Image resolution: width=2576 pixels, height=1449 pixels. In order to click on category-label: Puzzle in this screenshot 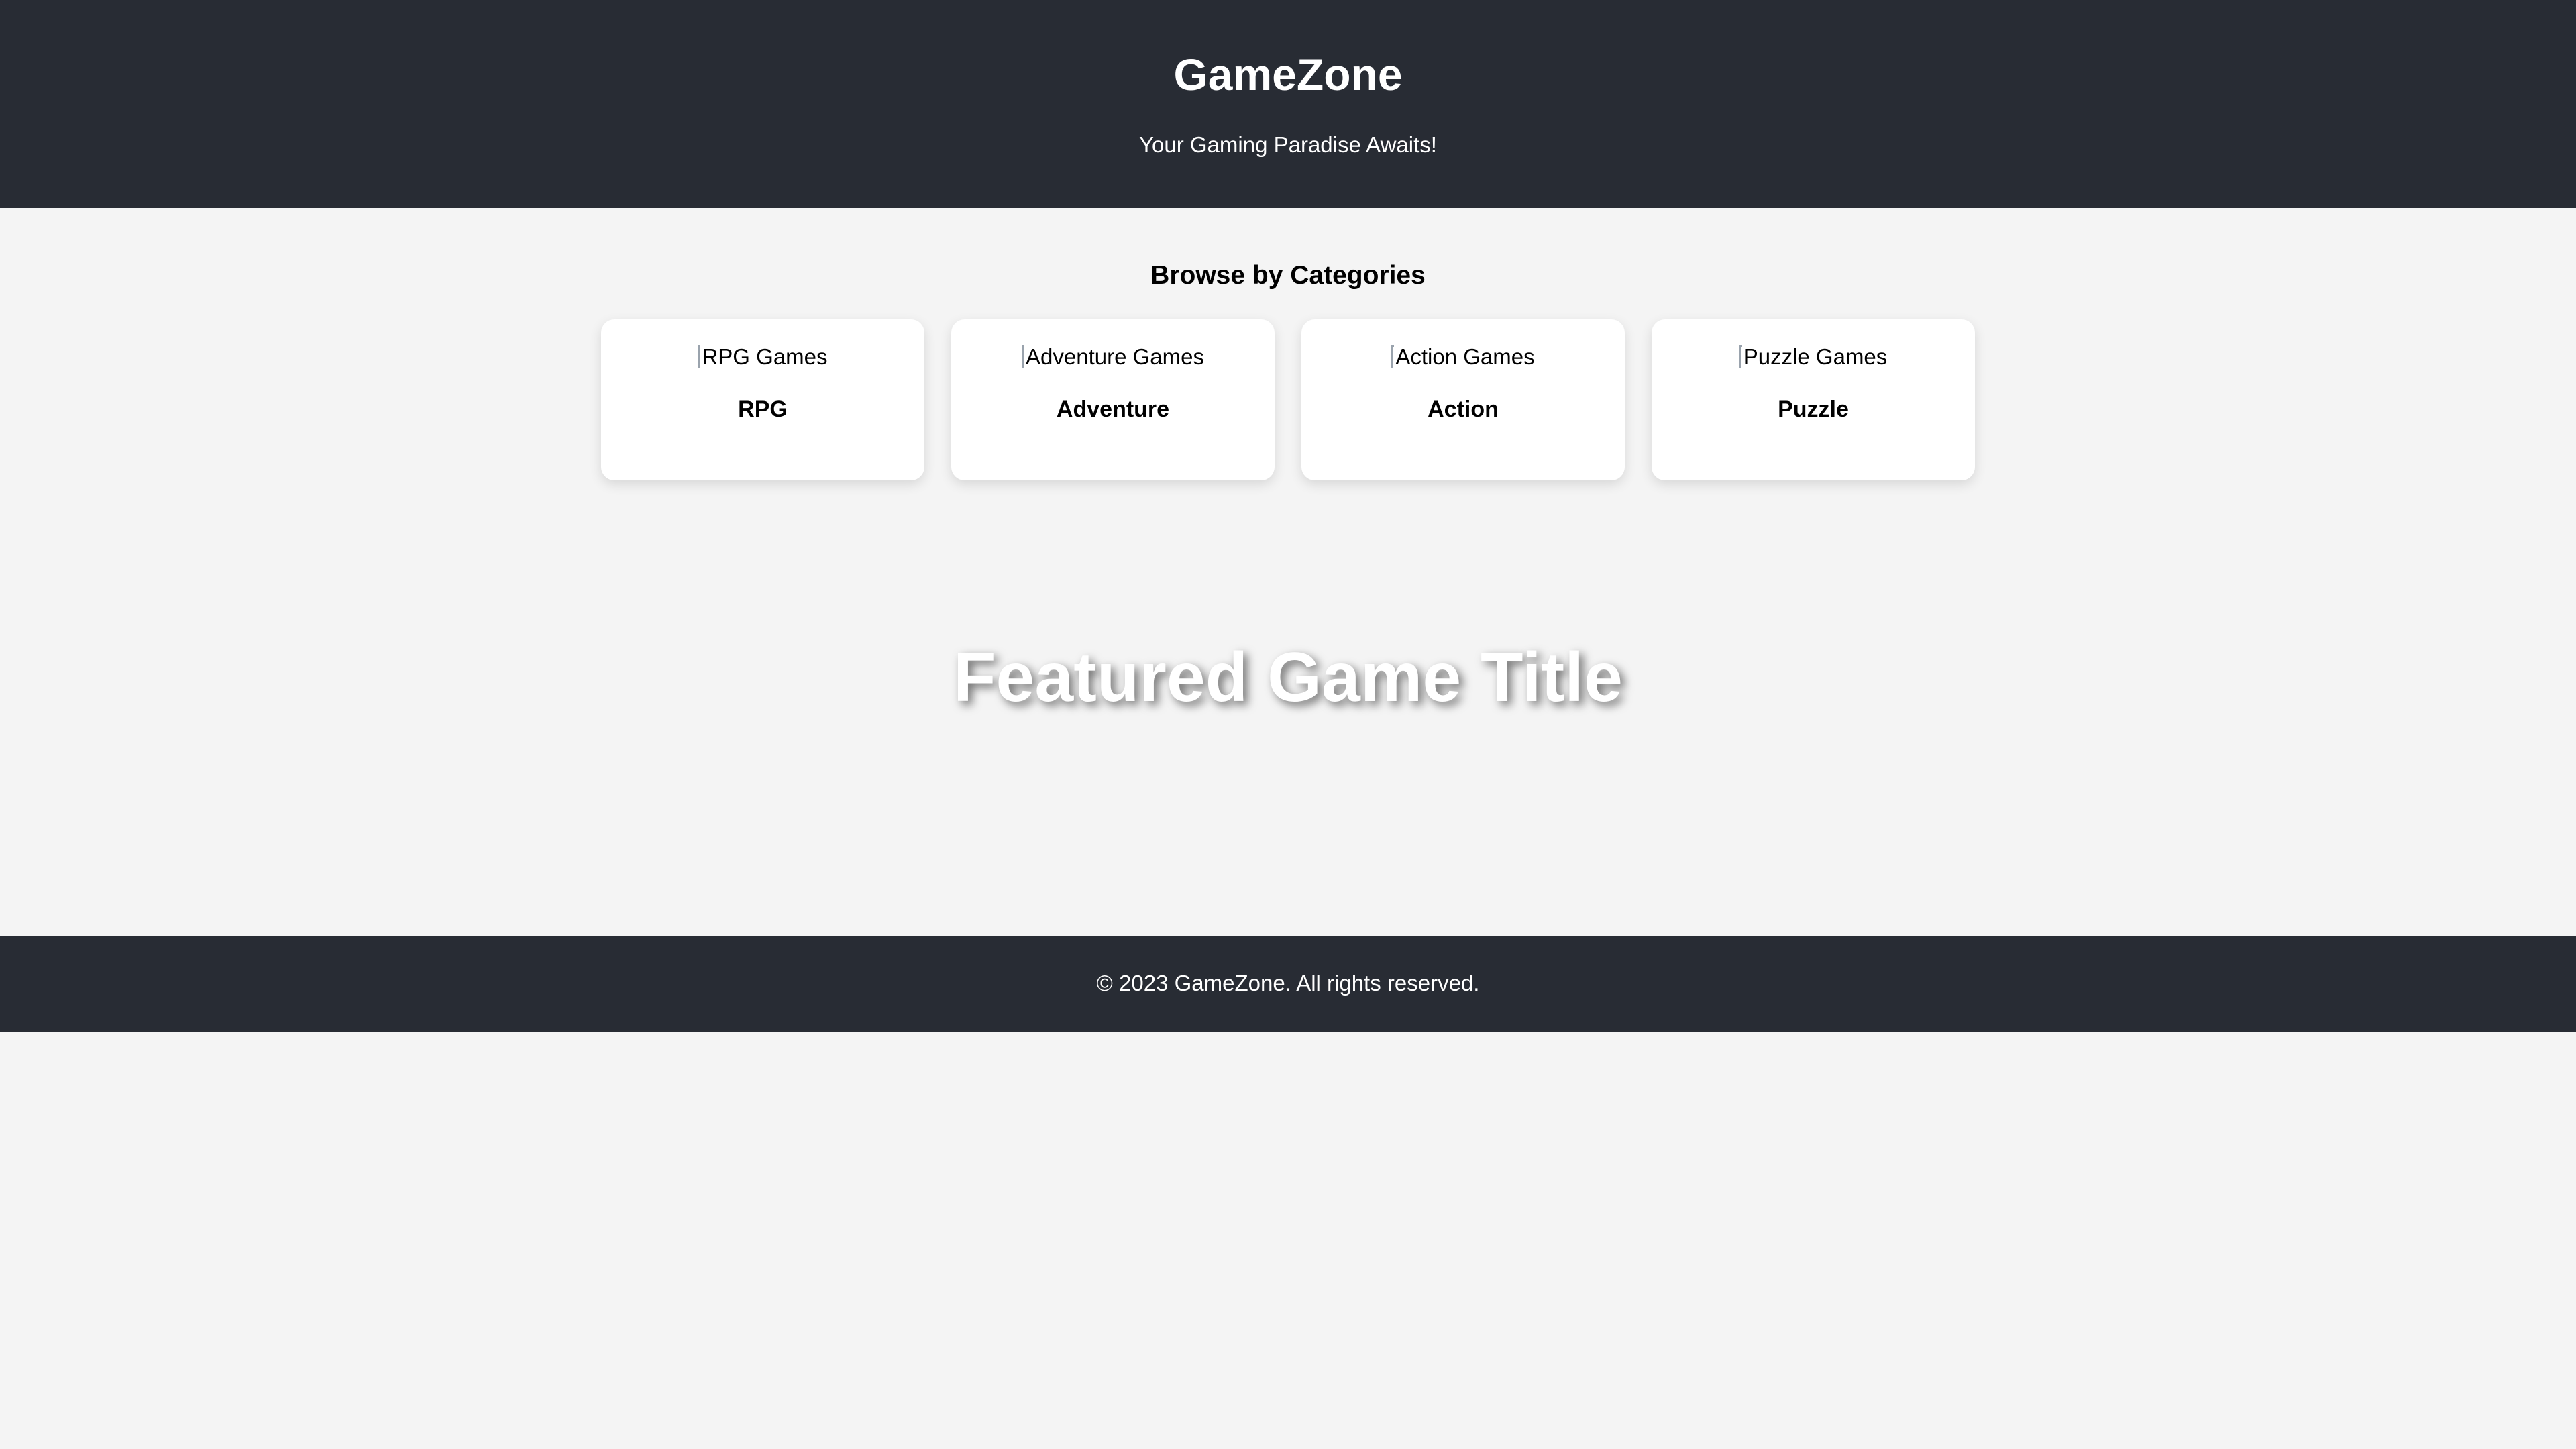, I will do `click(1813, 409)`.